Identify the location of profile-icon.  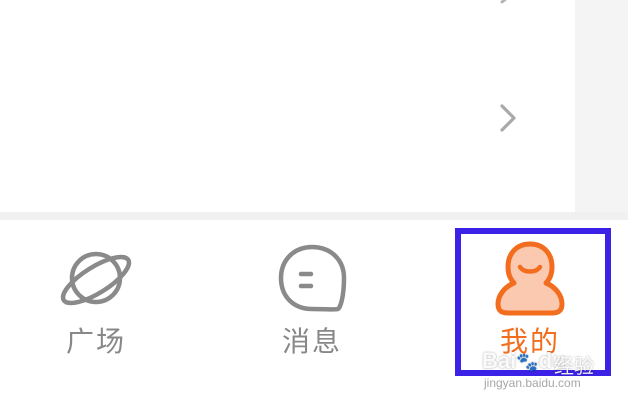
(530, 278).